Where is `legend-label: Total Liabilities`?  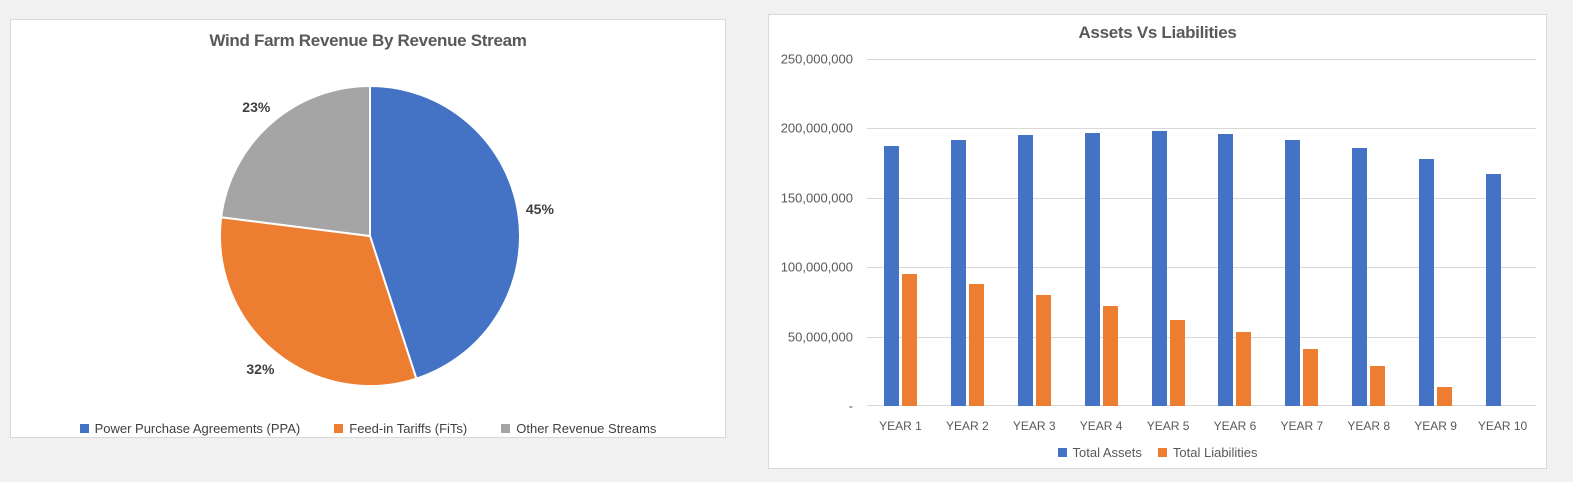 legend-label: Total Liabilities is located at coordinates (1215, 452).